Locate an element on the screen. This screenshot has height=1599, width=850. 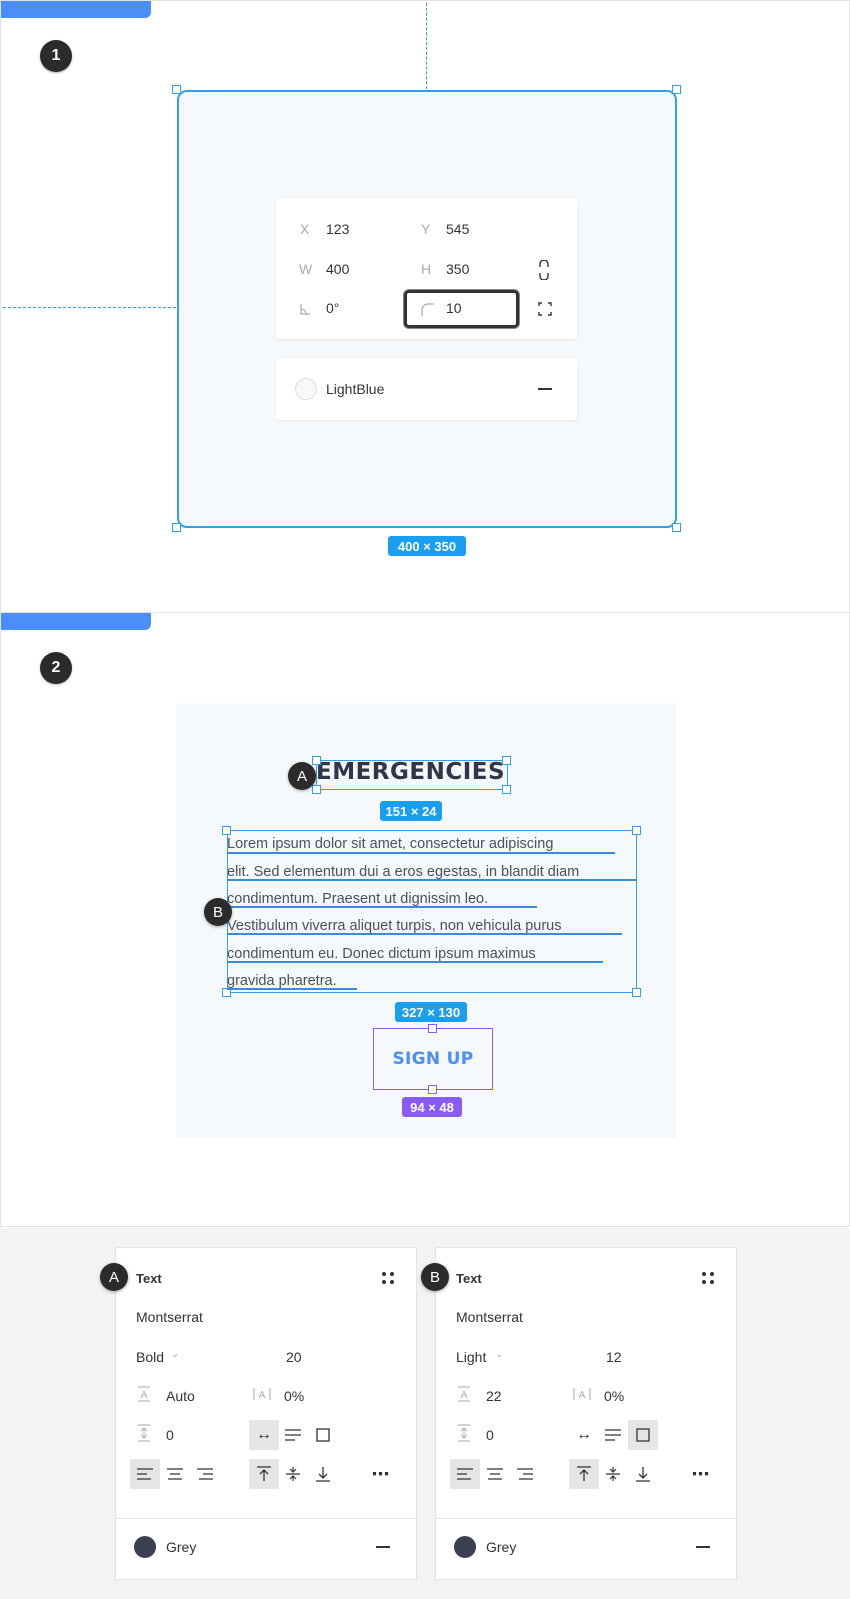
text-inspector-b: Text Montserrat Light ⌄ 12 A 22 A 0% 0 ↔ is located at coordinates (586, 1413).